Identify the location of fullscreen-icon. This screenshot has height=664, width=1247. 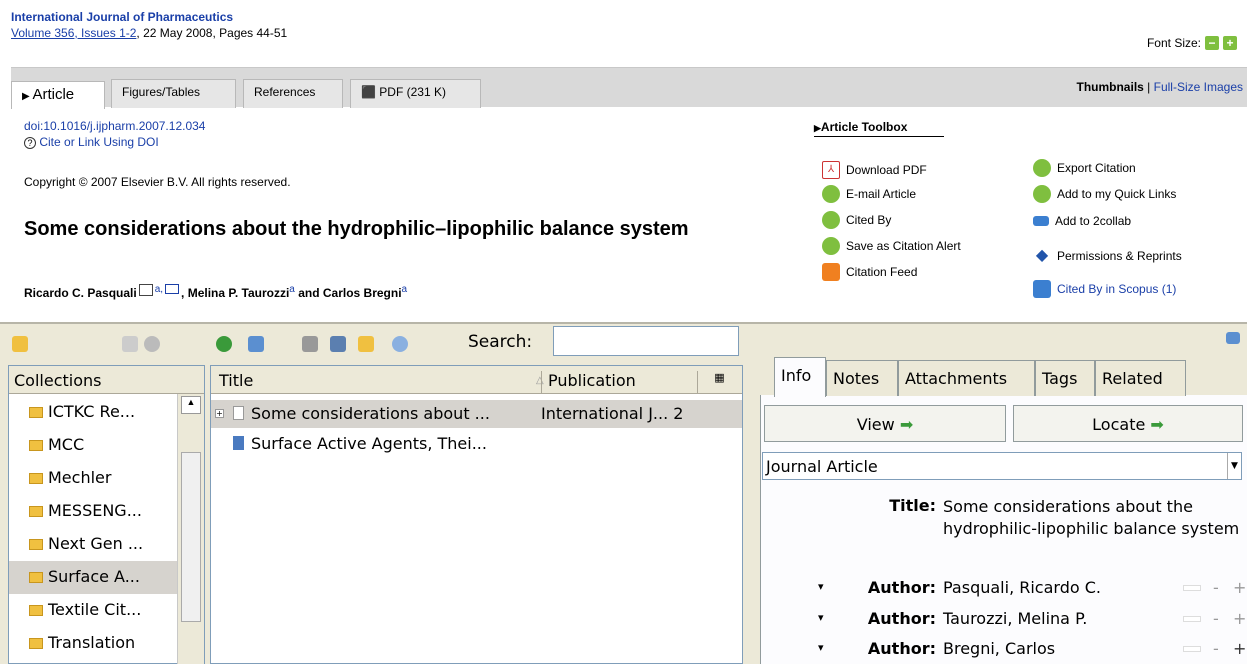
(1233, 338).